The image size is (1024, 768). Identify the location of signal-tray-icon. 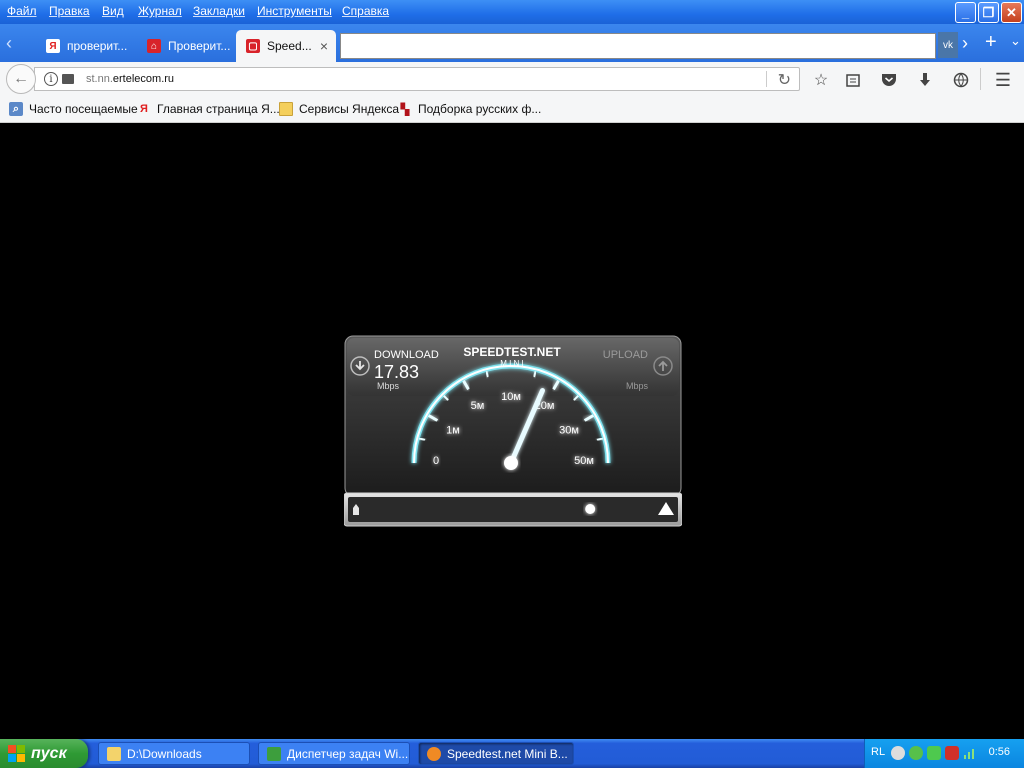
(970, 753).